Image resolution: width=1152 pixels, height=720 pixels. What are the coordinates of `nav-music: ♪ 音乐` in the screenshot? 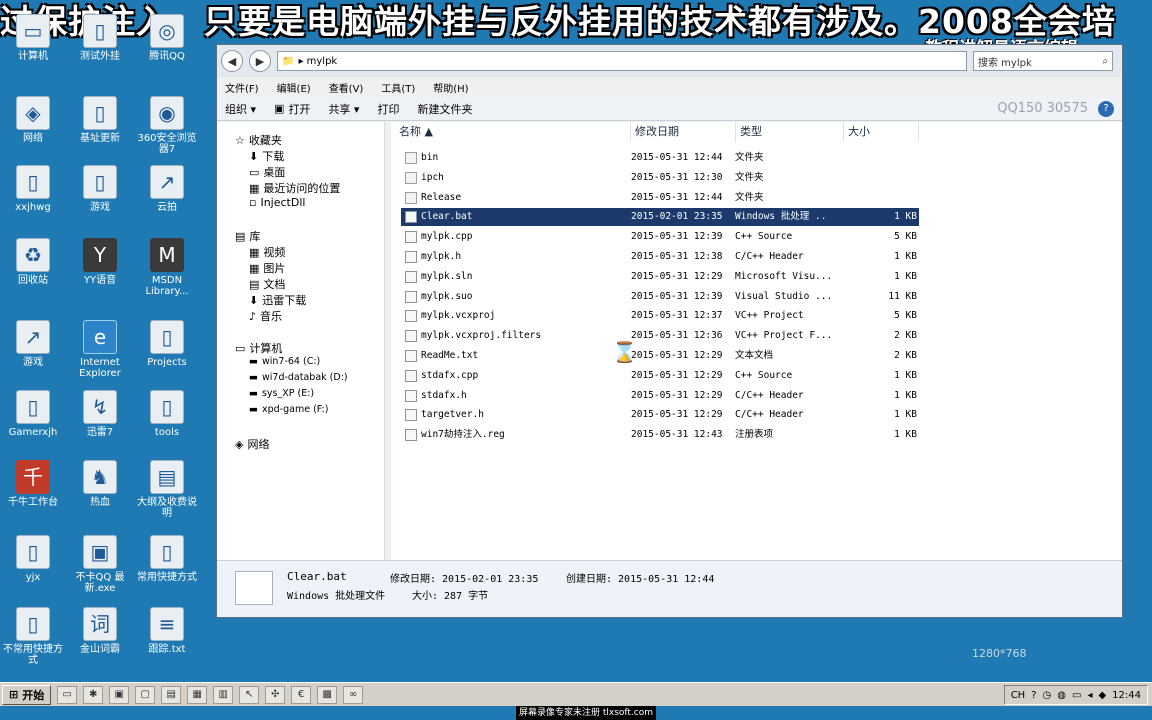 It's located at (265, 316).